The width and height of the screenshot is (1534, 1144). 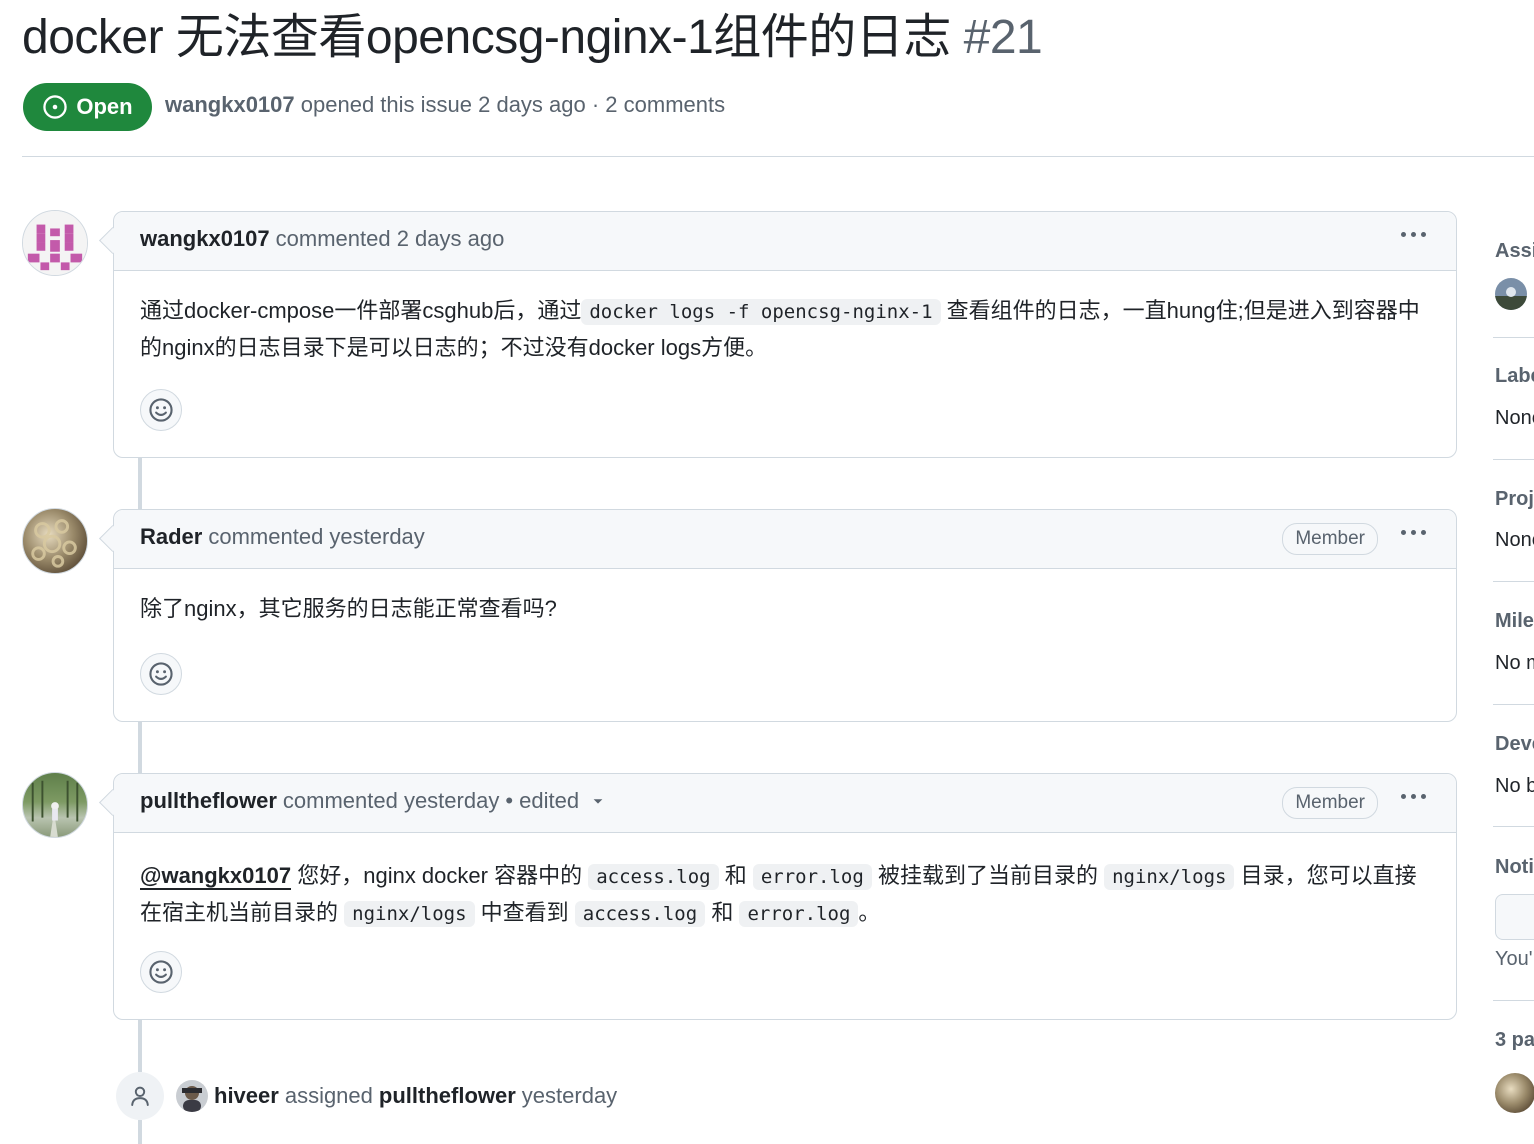 What do you see at coordinates (246, 1096) in the screenshot?
I see `event-actor: hiveer` at bounding box center [246, 1096].